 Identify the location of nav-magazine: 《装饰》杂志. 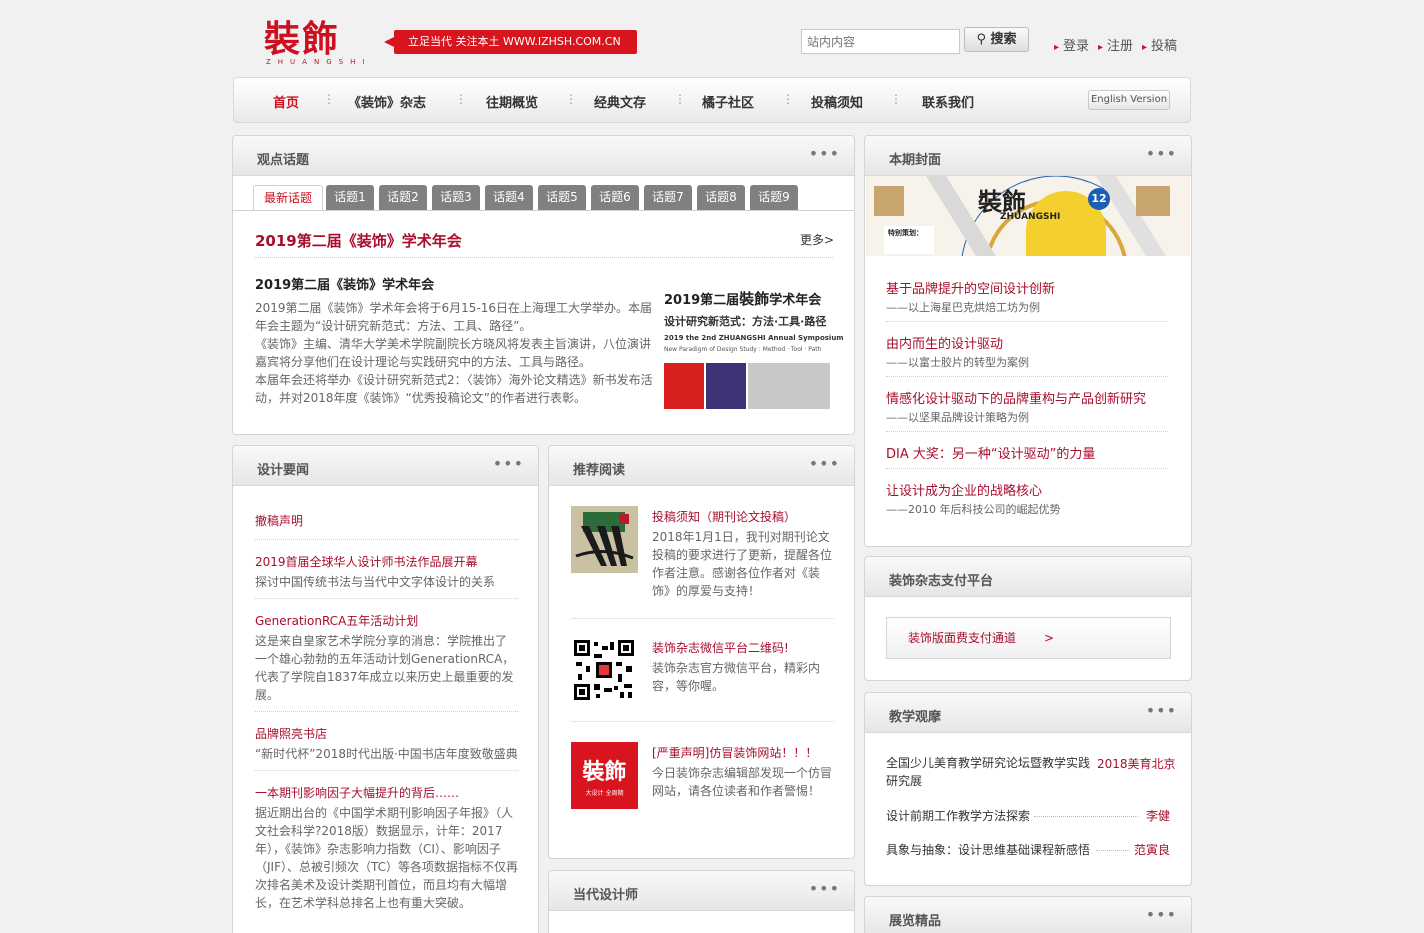
(387, 101).